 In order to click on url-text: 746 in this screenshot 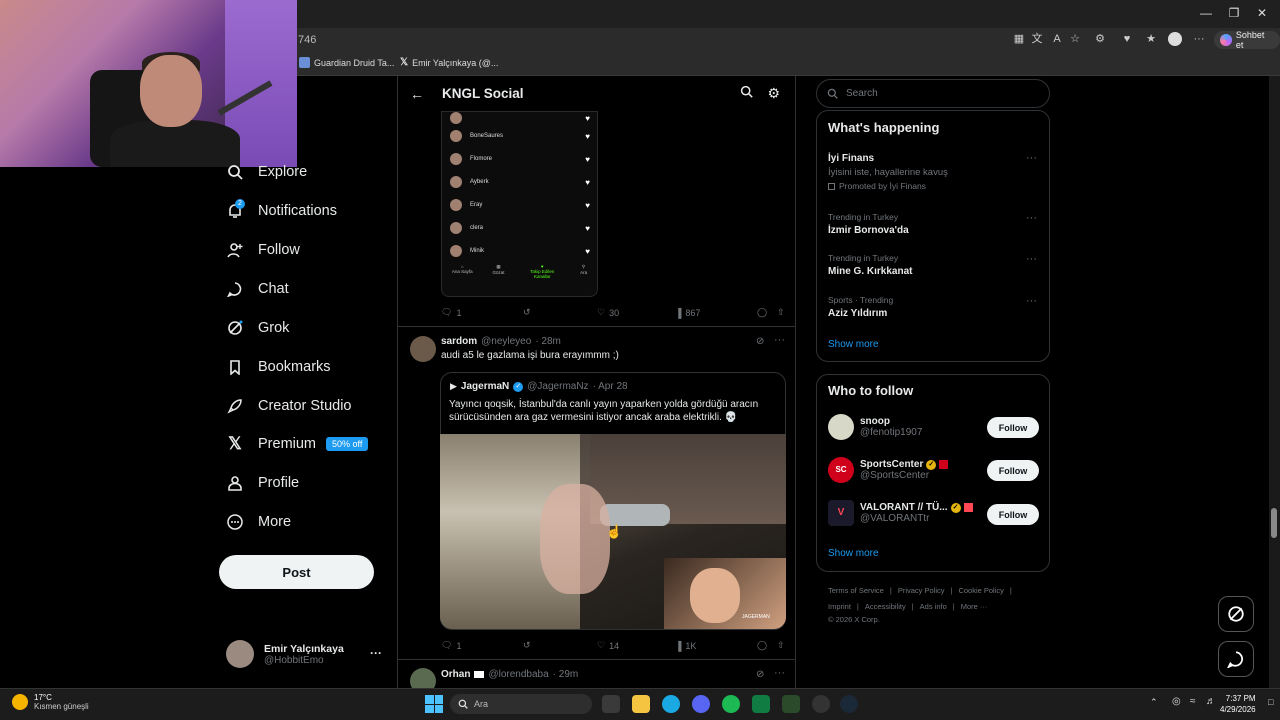, I will do `click(307, 40)`.